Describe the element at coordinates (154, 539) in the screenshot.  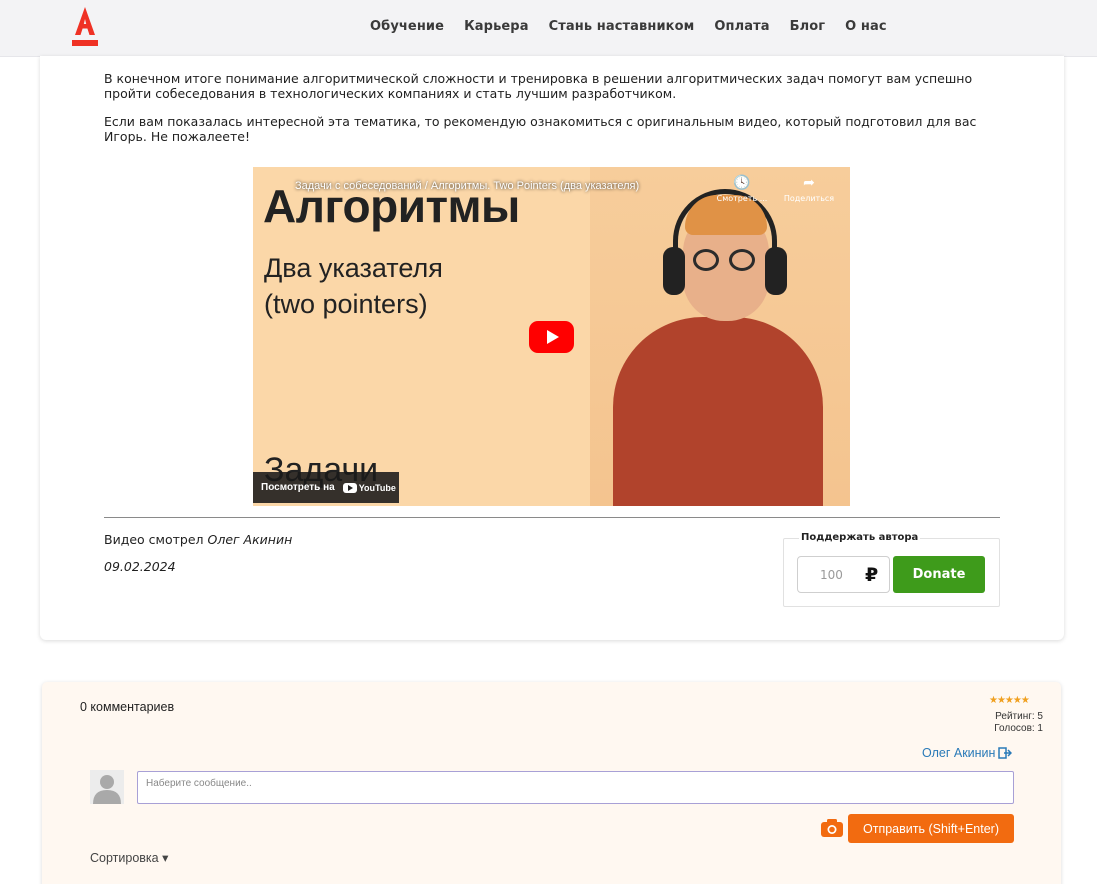
I see `viewed-prefix: Видео смотрел` at that location.